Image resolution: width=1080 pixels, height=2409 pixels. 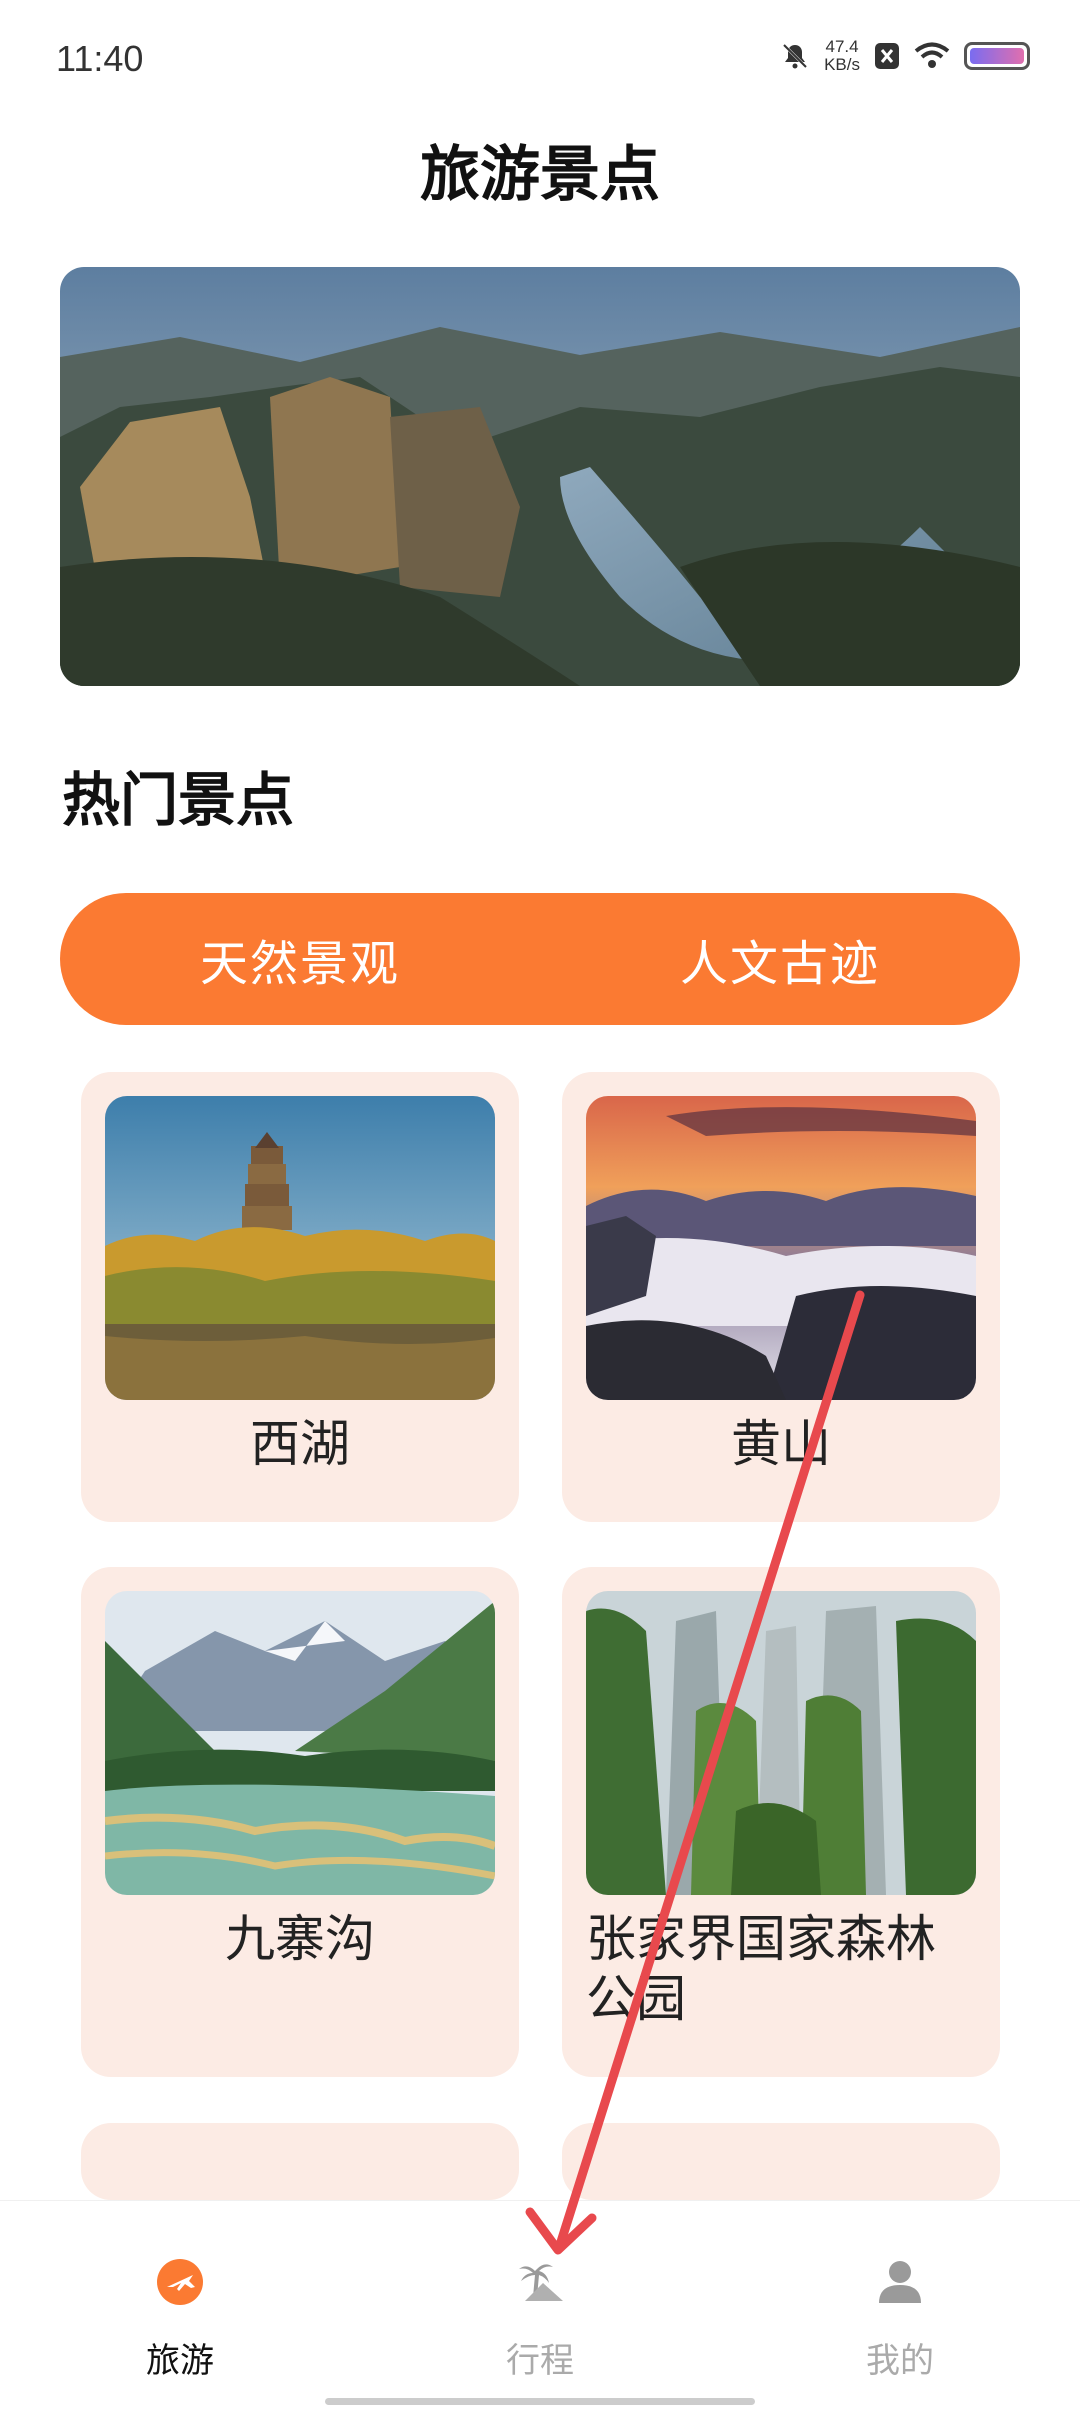 I want to click on spot-image-zhangjiajie, so click(x=781, y=1743).